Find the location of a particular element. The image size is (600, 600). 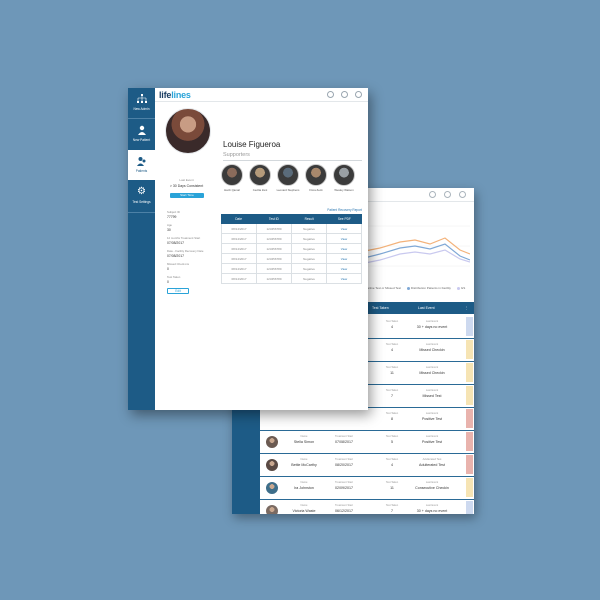

cell-label: Treatment Start is located at coordinates (344, 482).